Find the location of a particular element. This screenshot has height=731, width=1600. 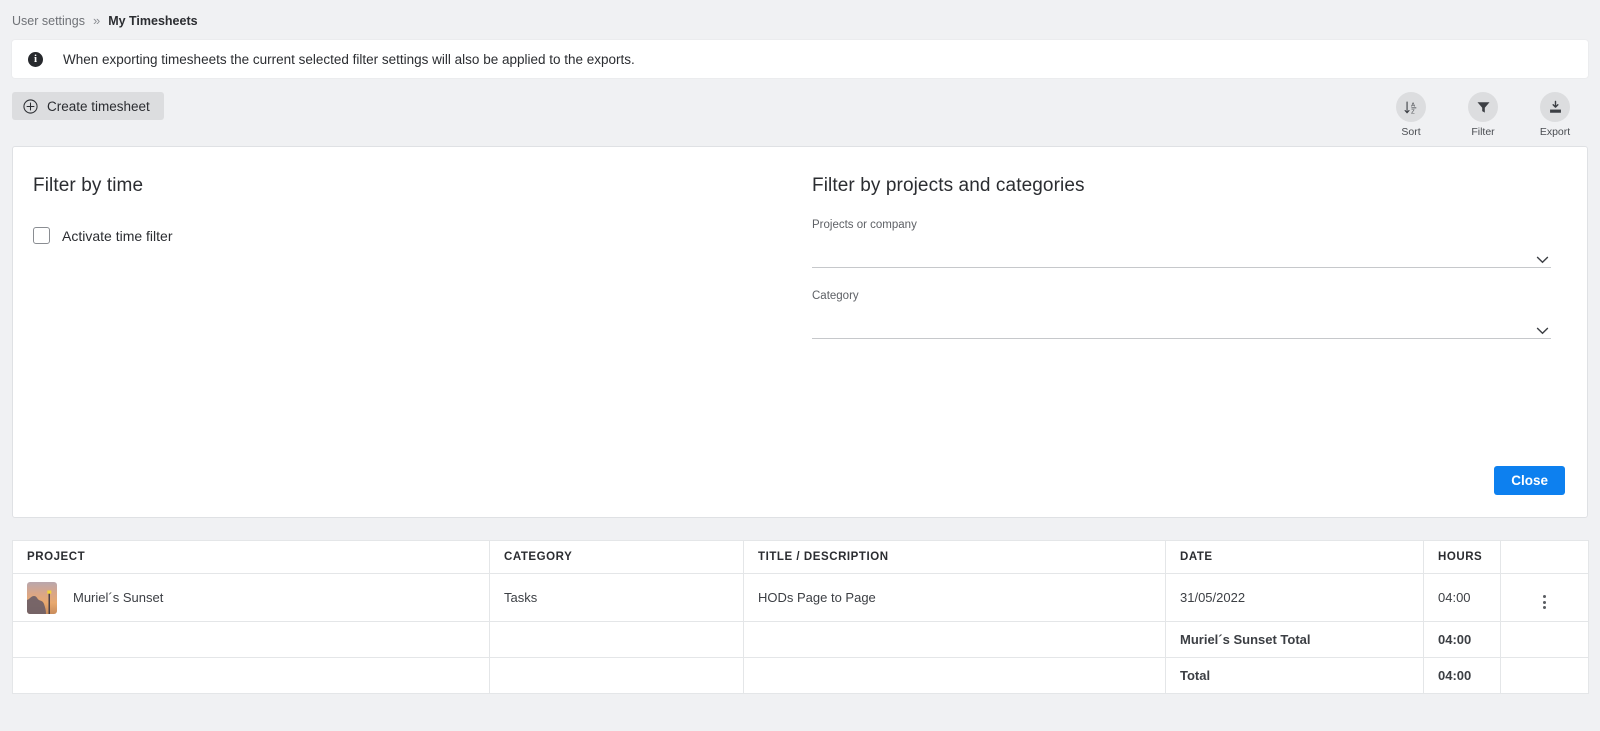

projects-or-company-label: Projects or company is located at coordinates (864, 225).